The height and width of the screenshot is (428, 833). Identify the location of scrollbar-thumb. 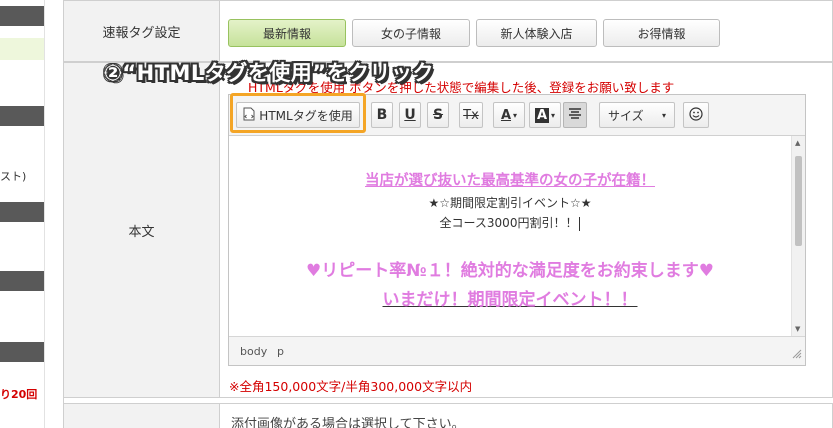
(798, 201).